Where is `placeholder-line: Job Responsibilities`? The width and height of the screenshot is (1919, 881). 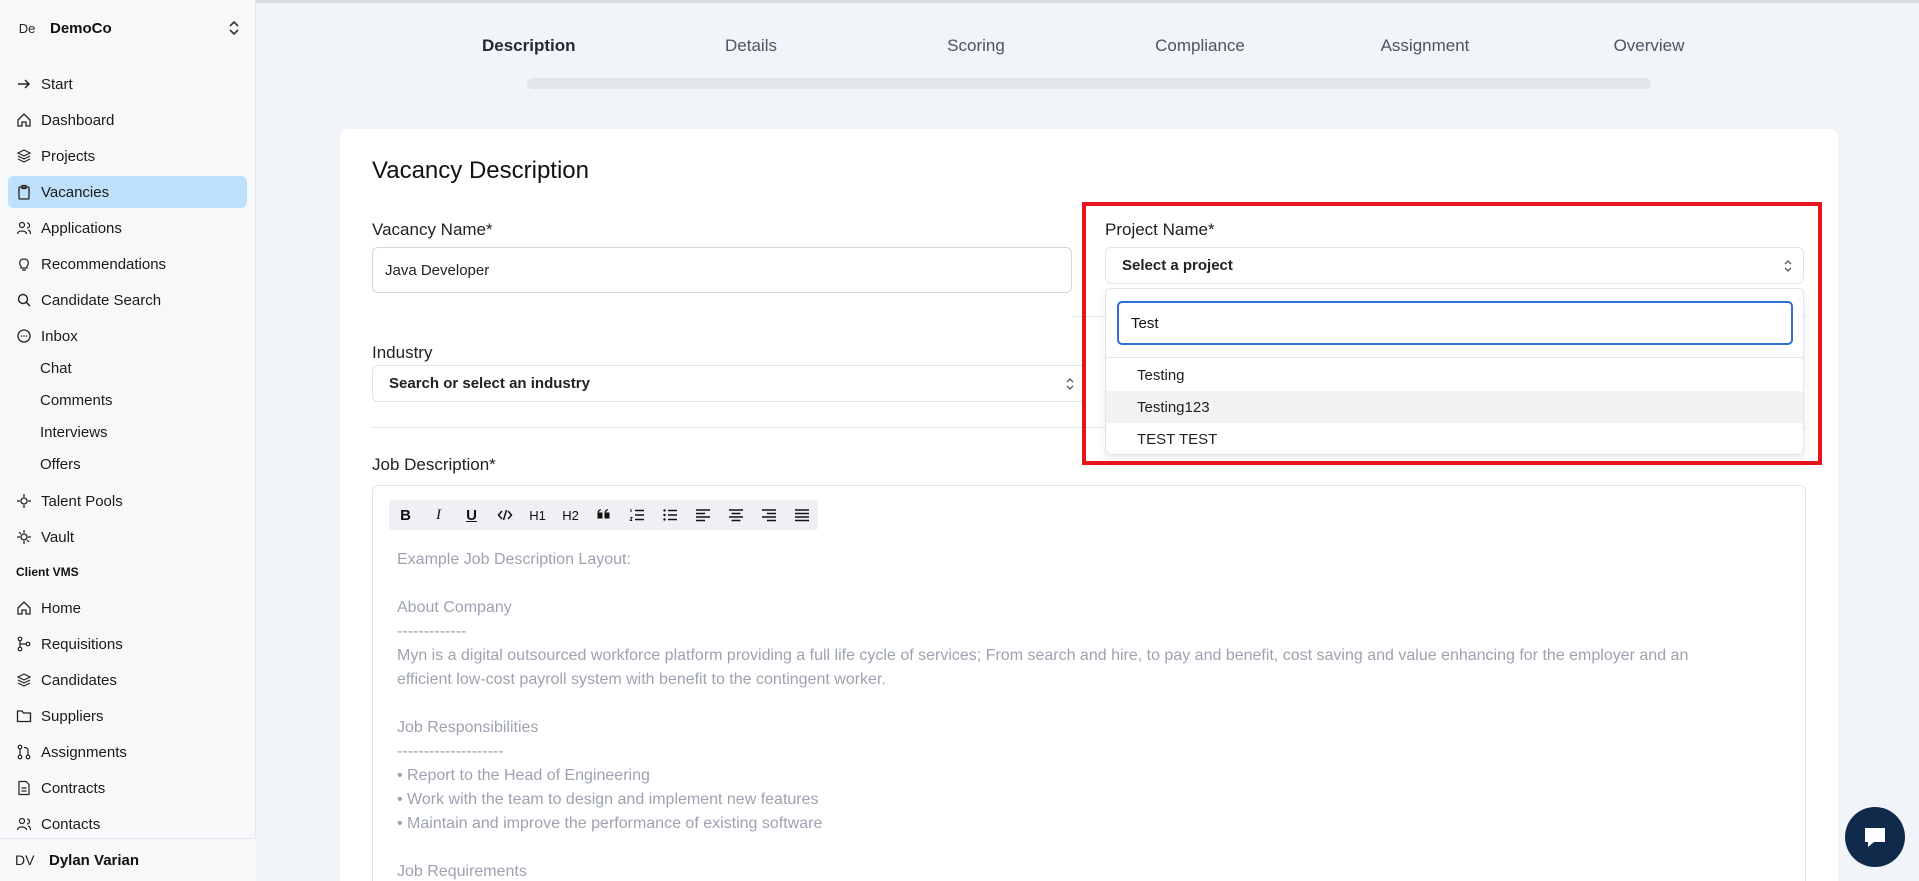
placeholder-line: Job Responsibilities is located at coordinates (468, 727).